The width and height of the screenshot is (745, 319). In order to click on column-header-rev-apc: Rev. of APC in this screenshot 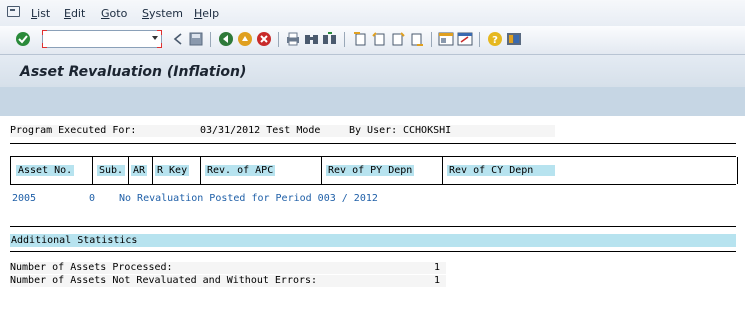, I will do `click(261, 170)`.